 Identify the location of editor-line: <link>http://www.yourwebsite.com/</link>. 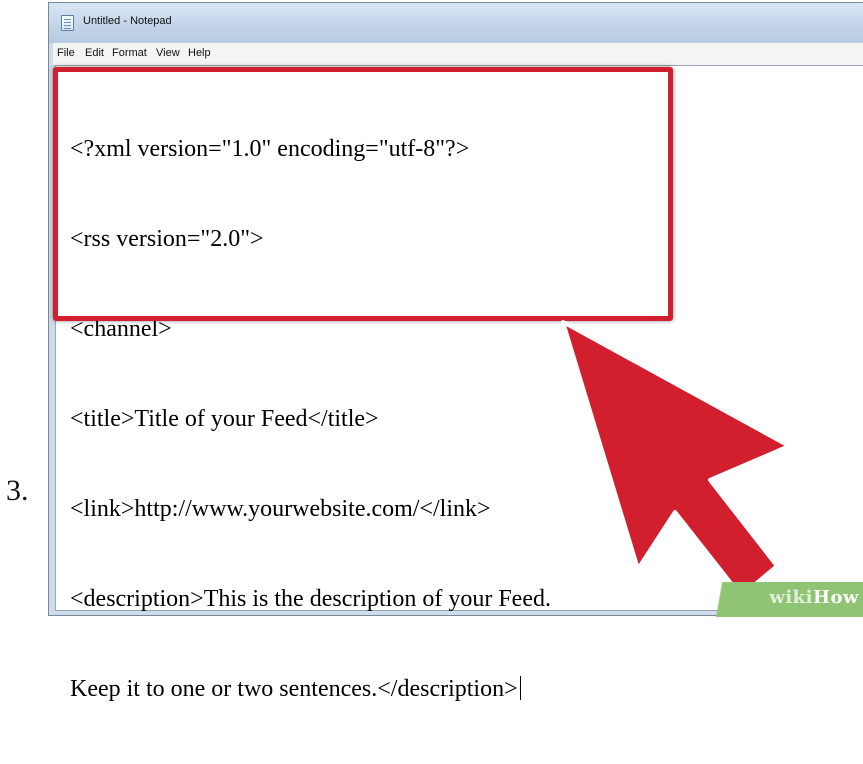
(280, 509).